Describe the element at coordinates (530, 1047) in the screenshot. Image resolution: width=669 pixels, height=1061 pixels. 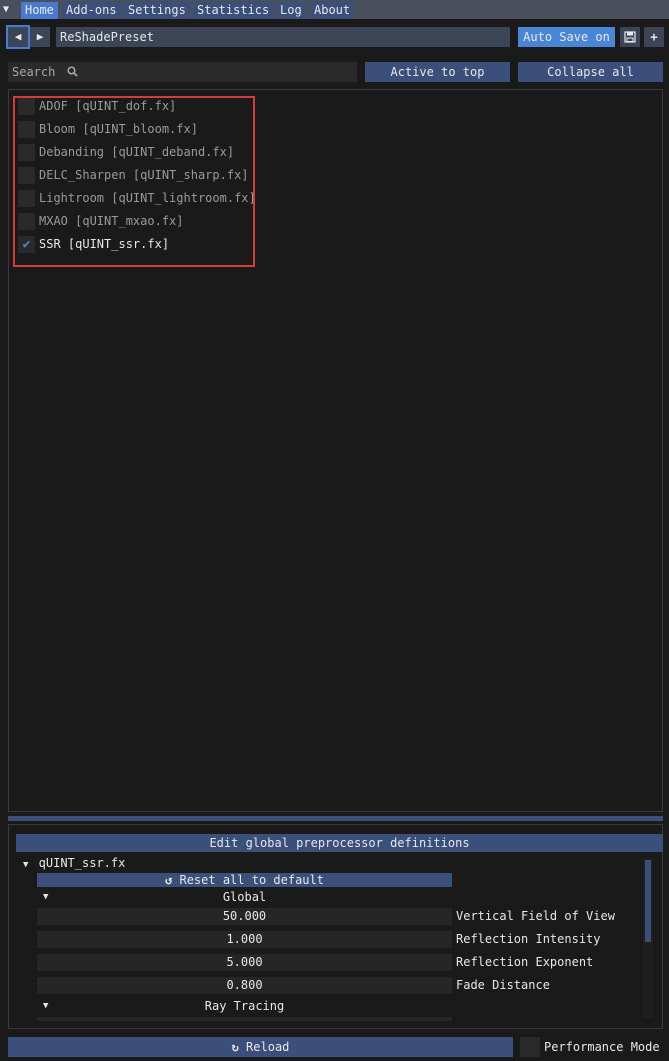
I see `performance-mode-checkbox` at that location.